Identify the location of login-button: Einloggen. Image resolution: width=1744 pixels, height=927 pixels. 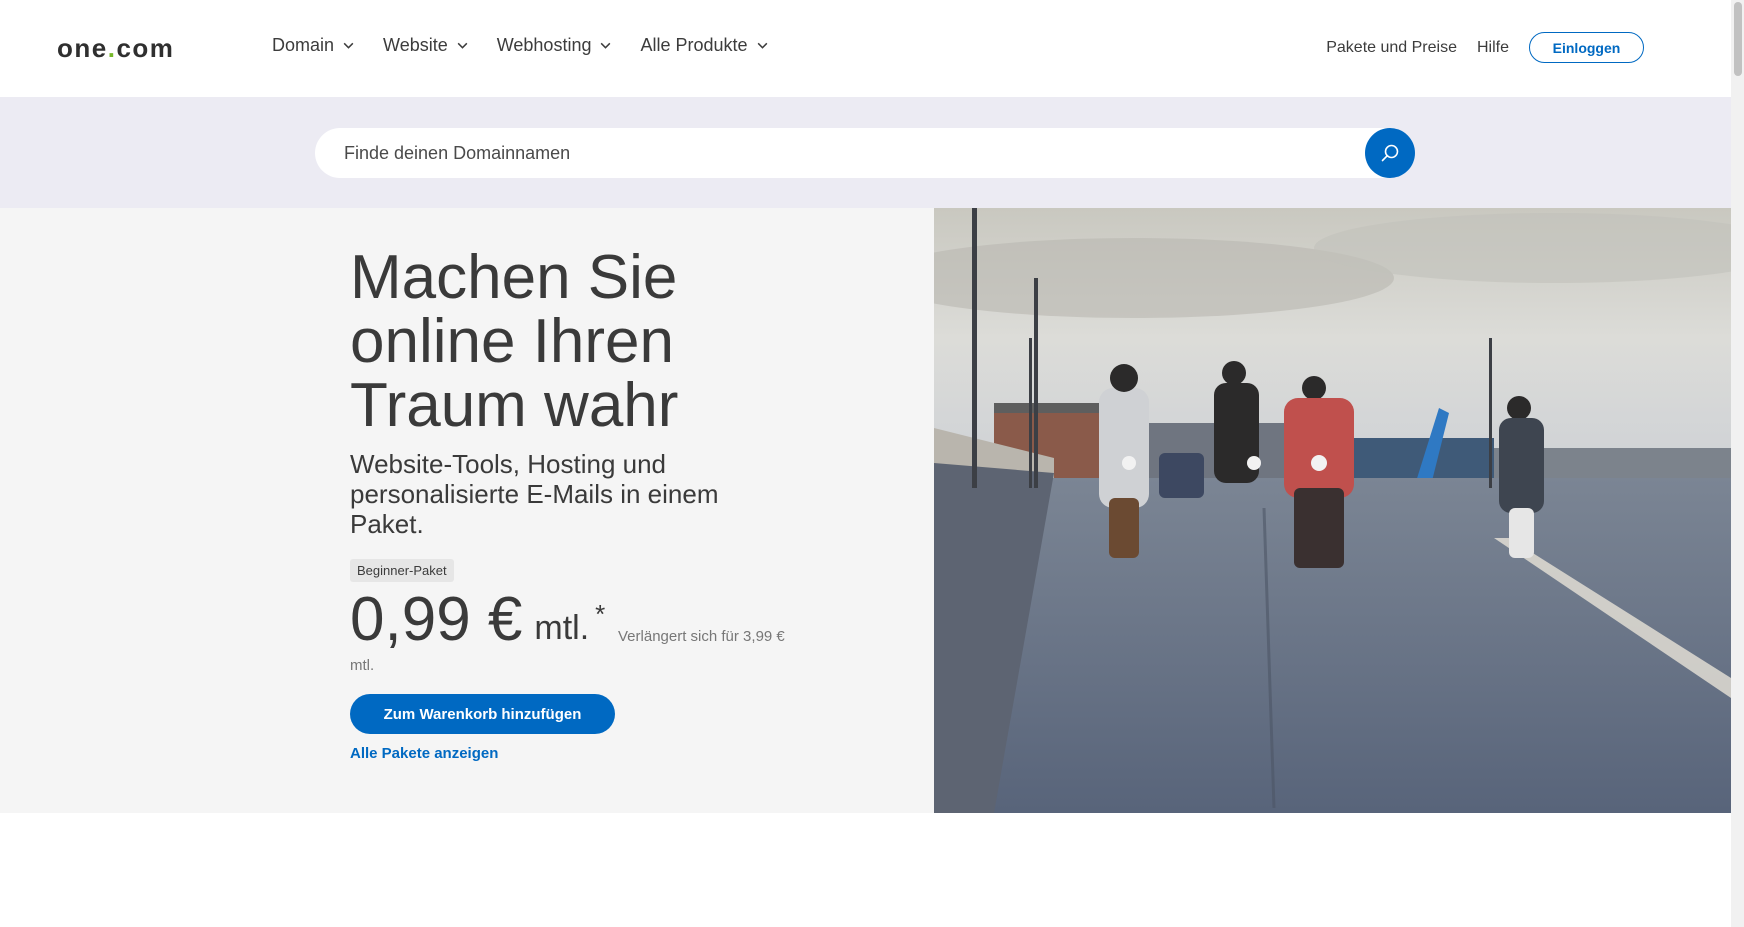
(1586, 47).